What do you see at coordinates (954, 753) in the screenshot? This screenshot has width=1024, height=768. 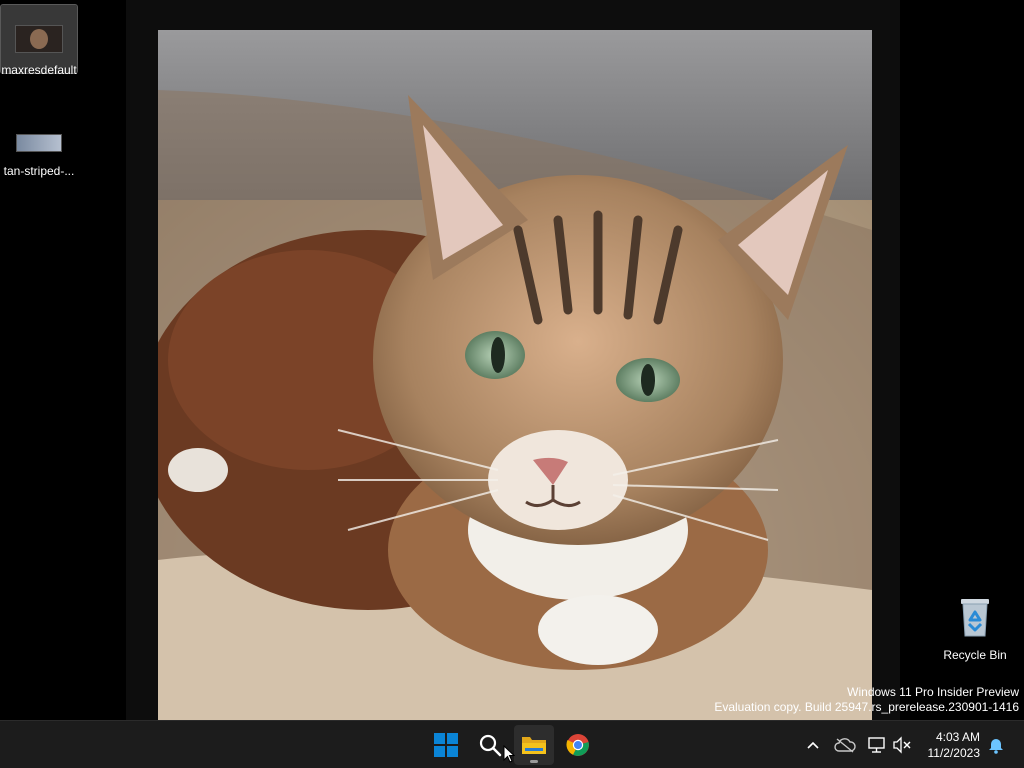 I see `clock-date: 11/2/2023` at bounding box center [954, 753].